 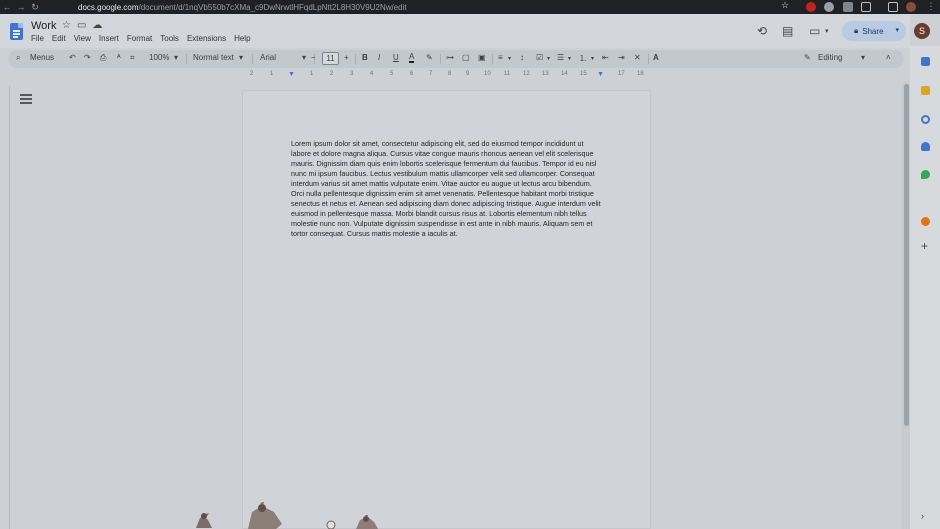 What do you see at coordinates (291, 74) in the screenshot?
I see `indent-marker-icon: ▼` at bounding box center [291, 74].